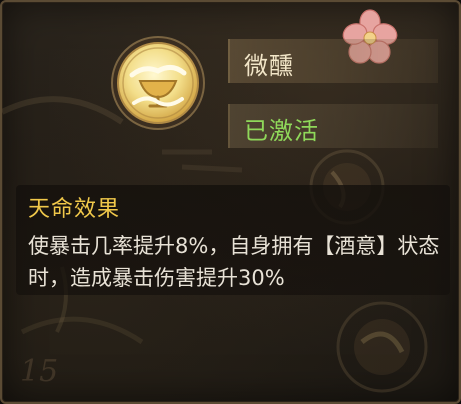 Image resolution: width=461 pixels, height=404 pixels. Describe the element at coordinates (39, 371) in the screenshot. I see `background-number: 15` at that location.